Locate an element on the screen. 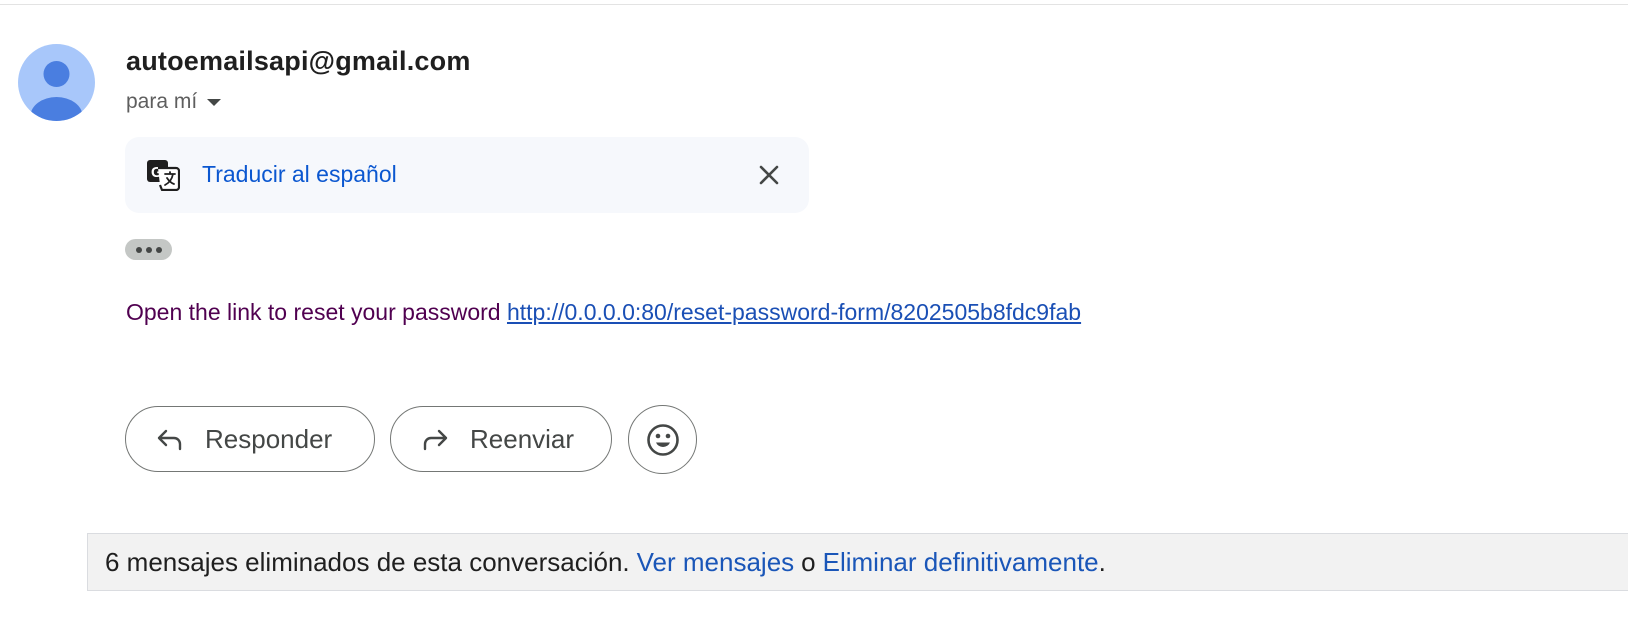  forward-button: Reenviar is located at coordinates (501, 439).